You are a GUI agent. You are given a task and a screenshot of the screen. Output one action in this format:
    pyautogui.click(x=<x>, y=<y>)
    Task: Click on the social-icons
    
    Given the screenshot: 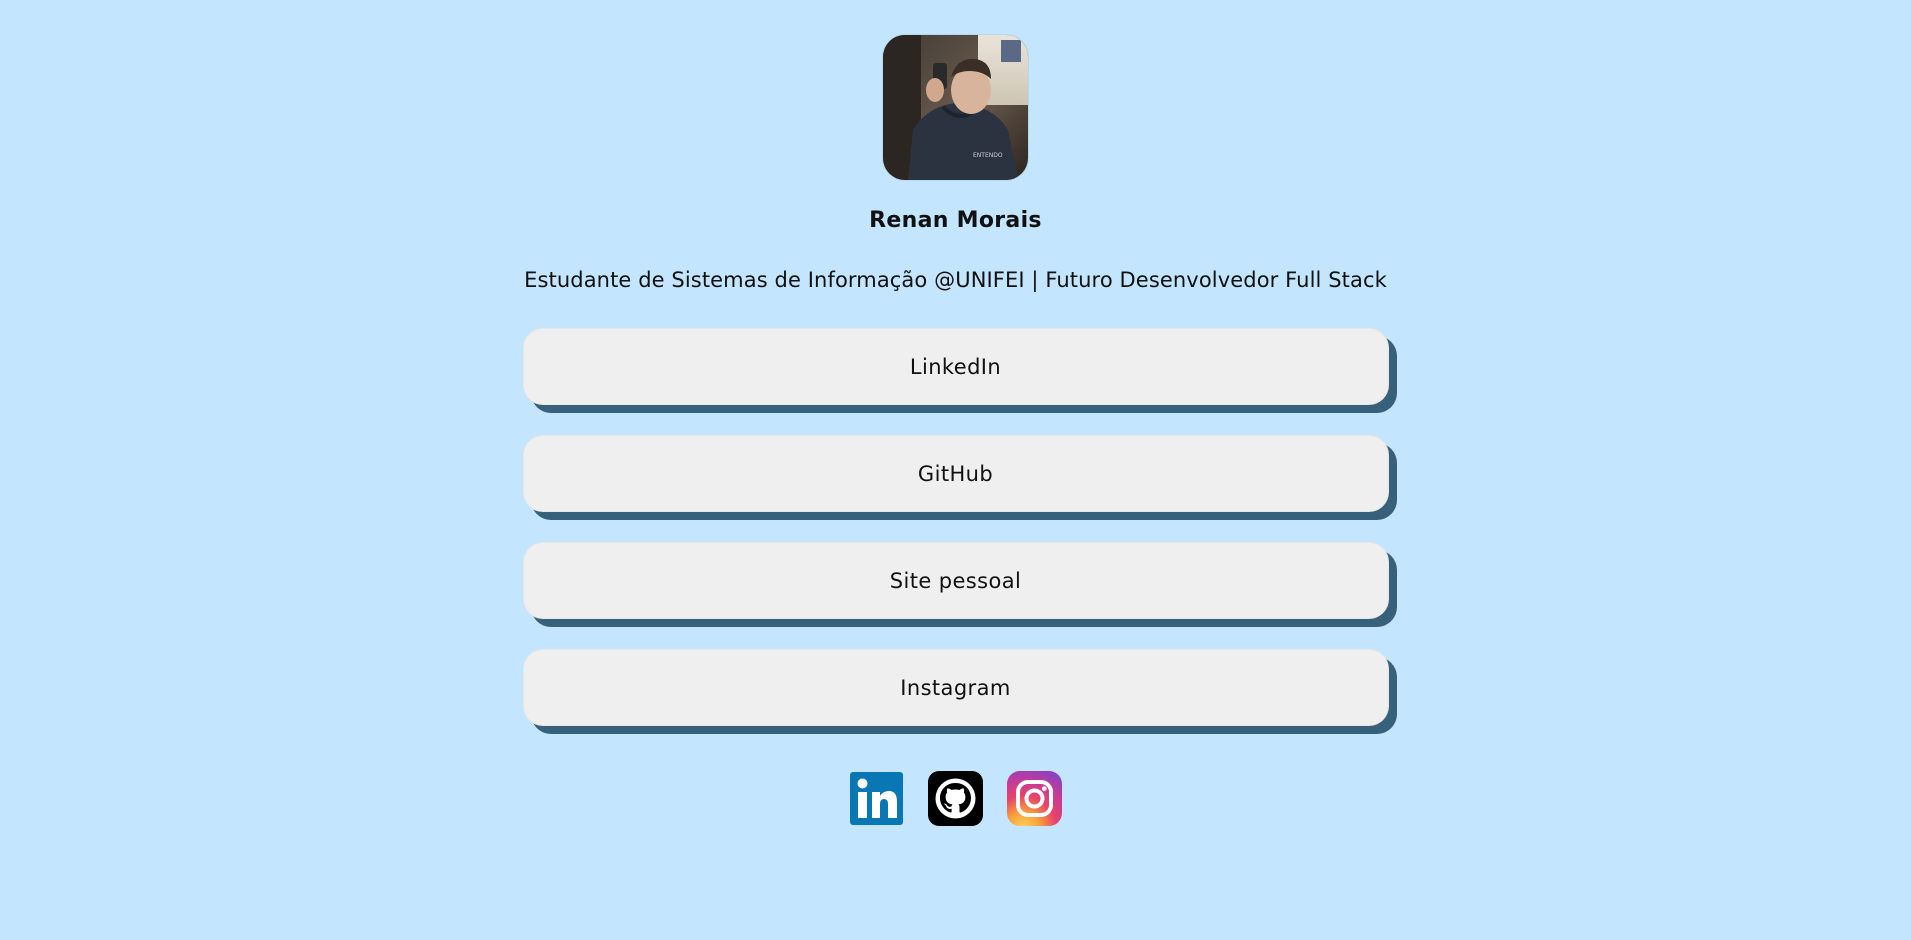 What is the action you would take?
    pyautogui.click(x=955, y=798)
    